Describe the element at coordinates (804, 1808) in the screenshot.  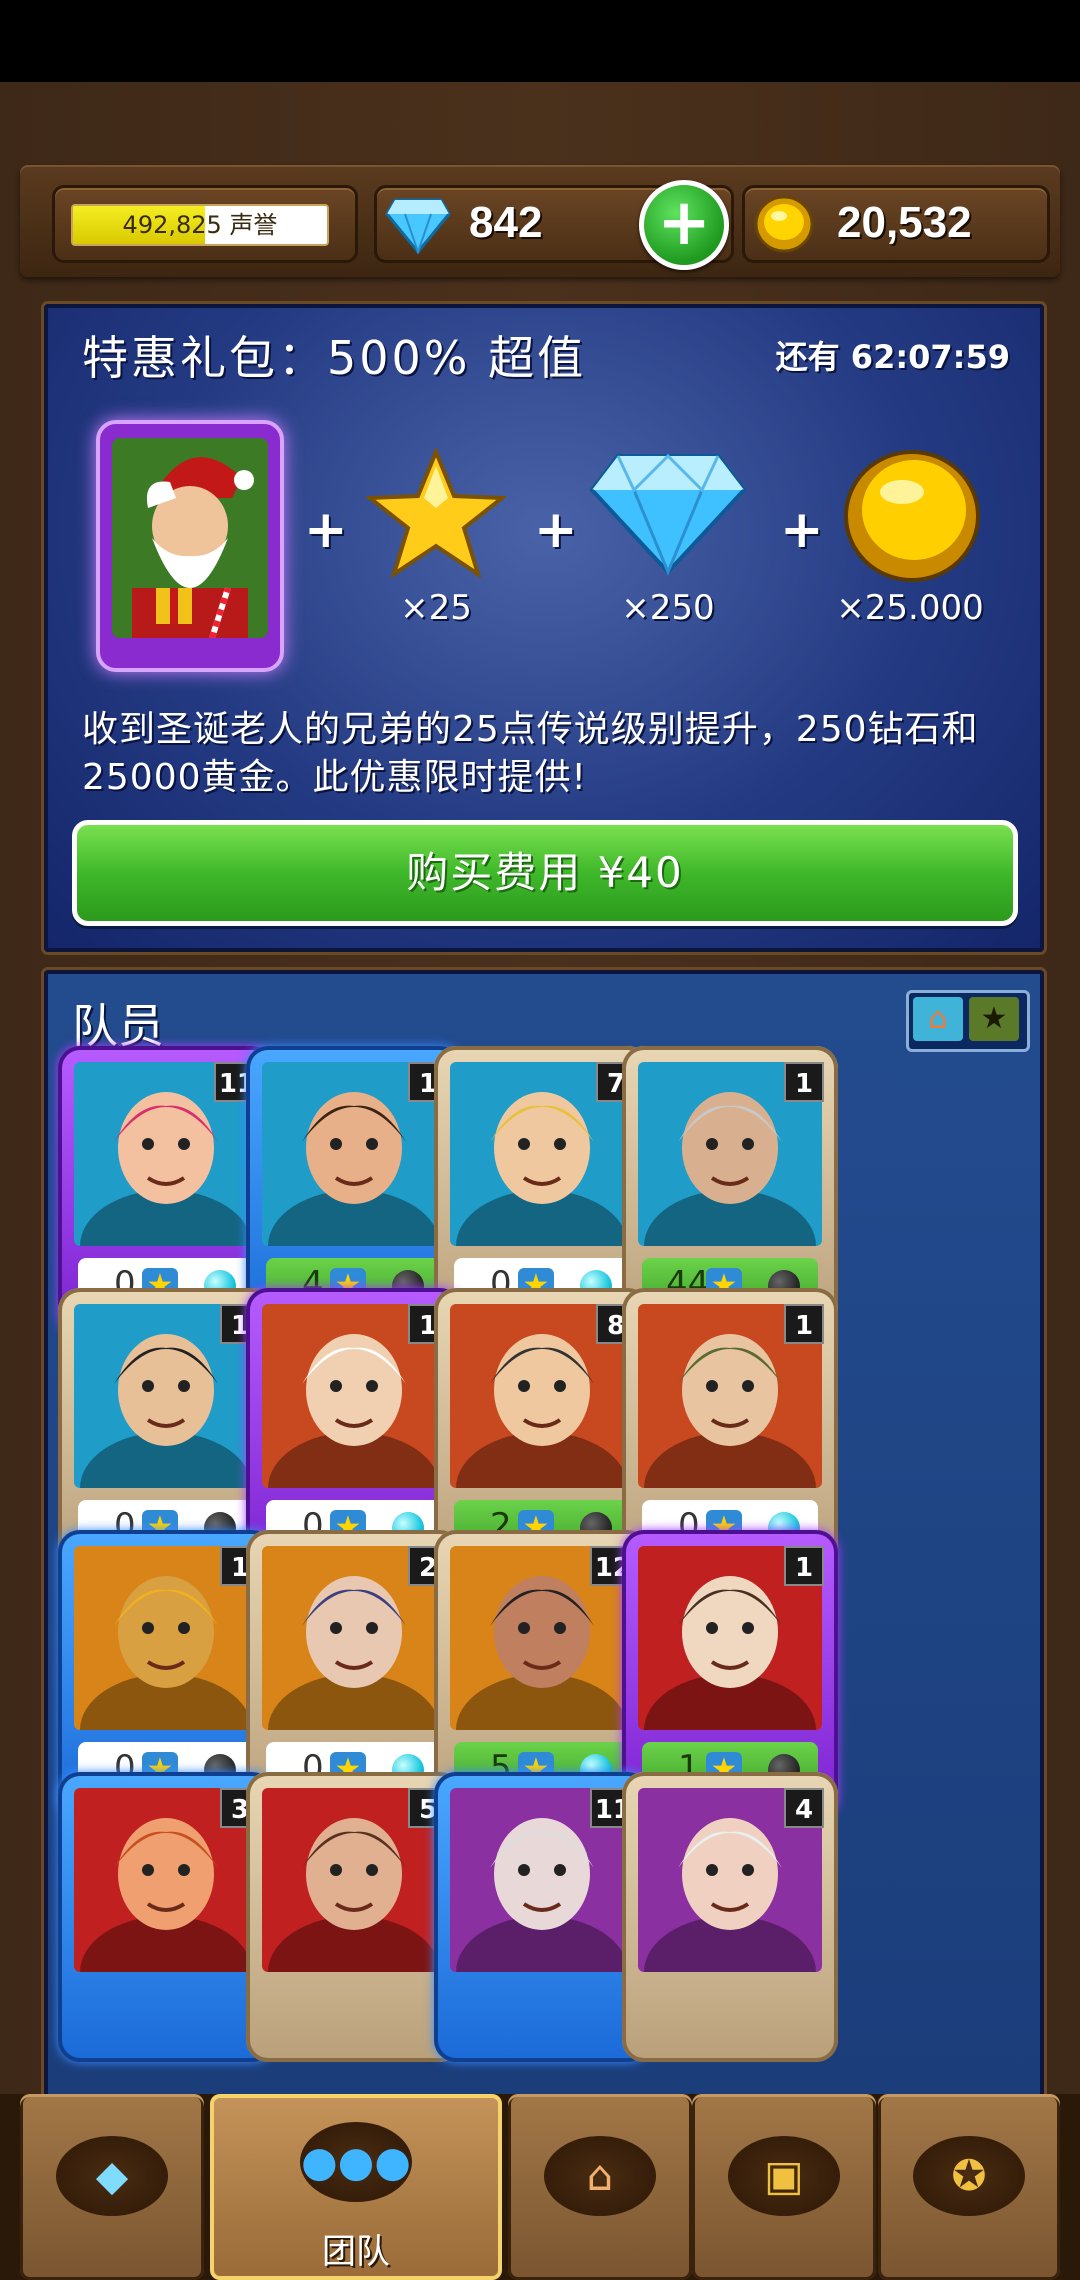
I see `member-level-badge: 4` at that location.